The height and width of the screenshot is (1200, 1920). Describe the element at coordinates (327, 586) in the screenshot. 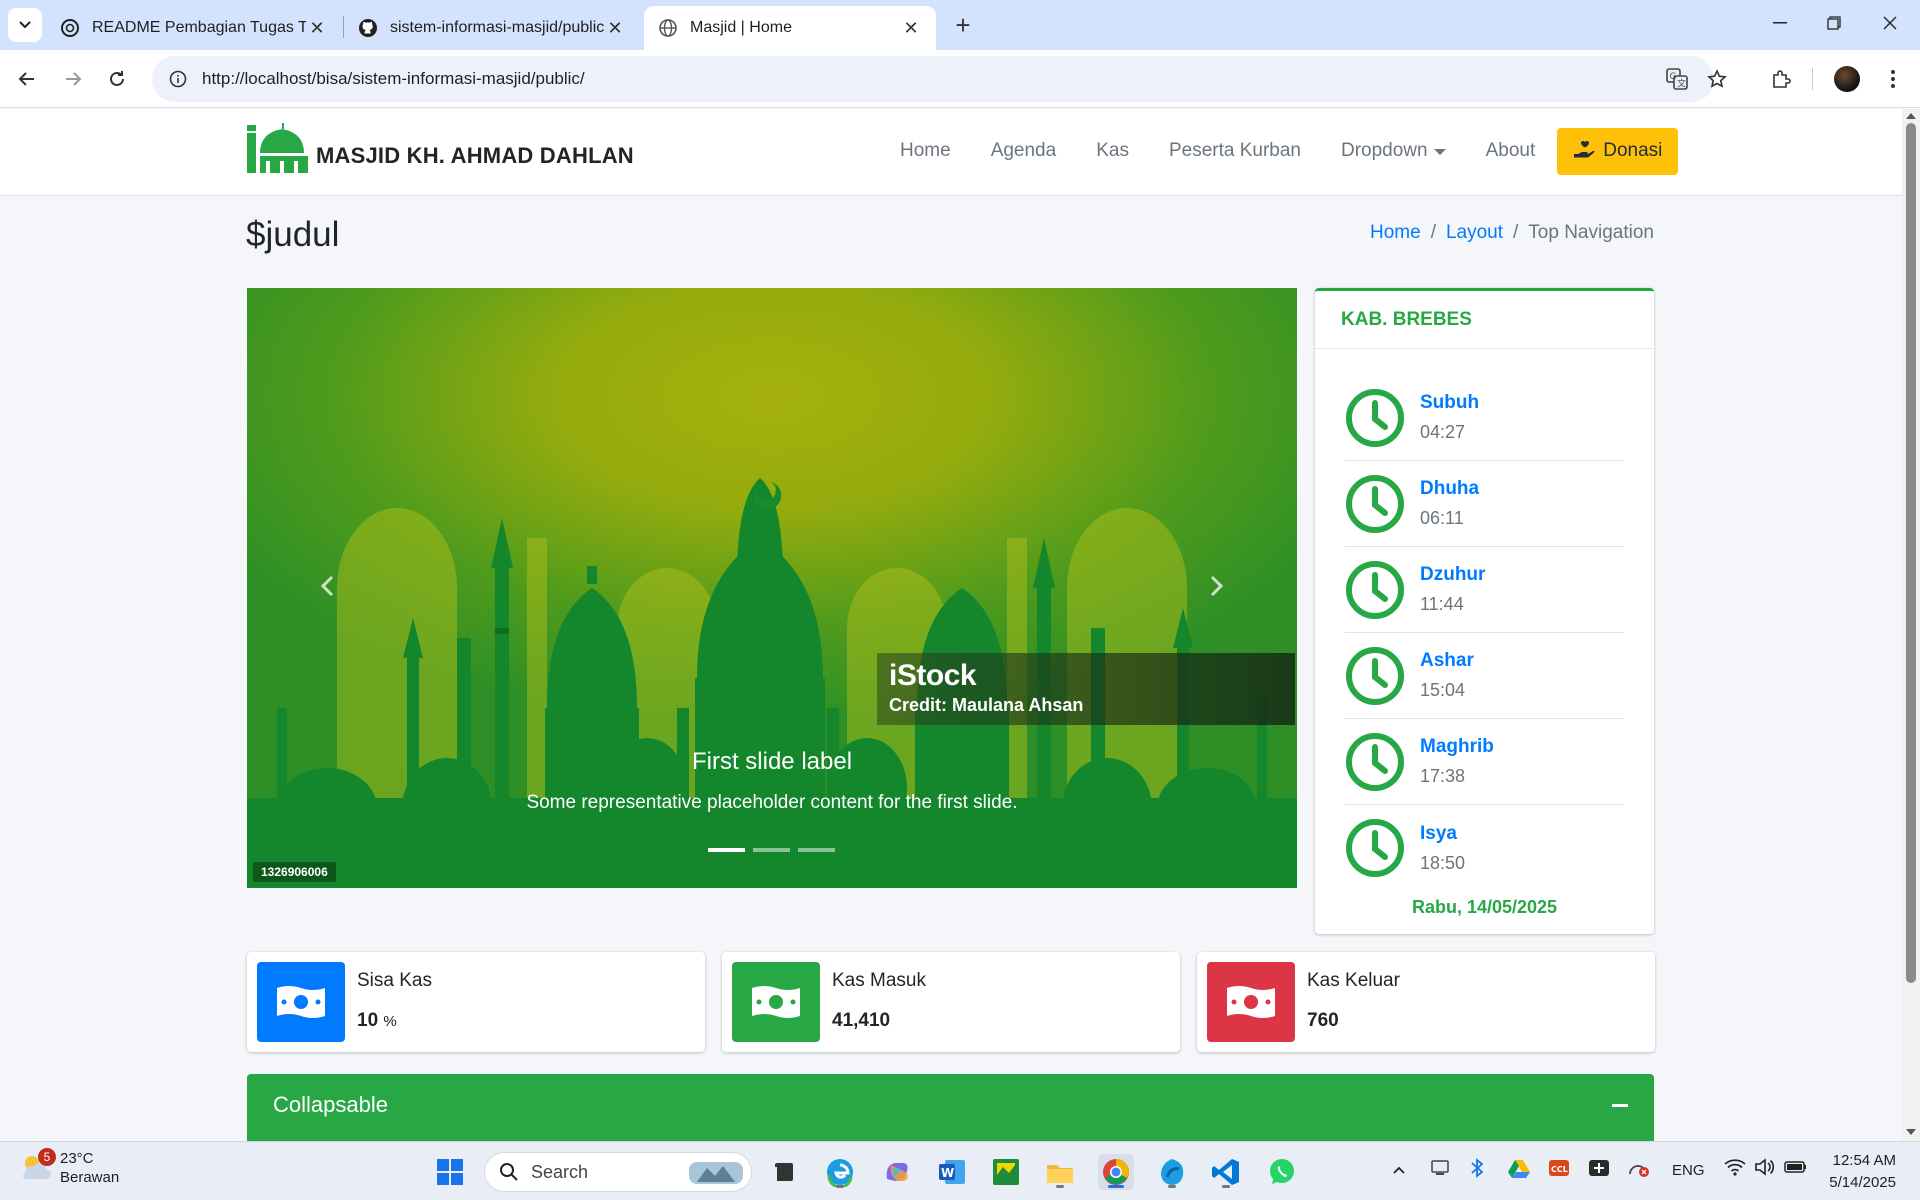

I see `carousel-prev-button` at that location.